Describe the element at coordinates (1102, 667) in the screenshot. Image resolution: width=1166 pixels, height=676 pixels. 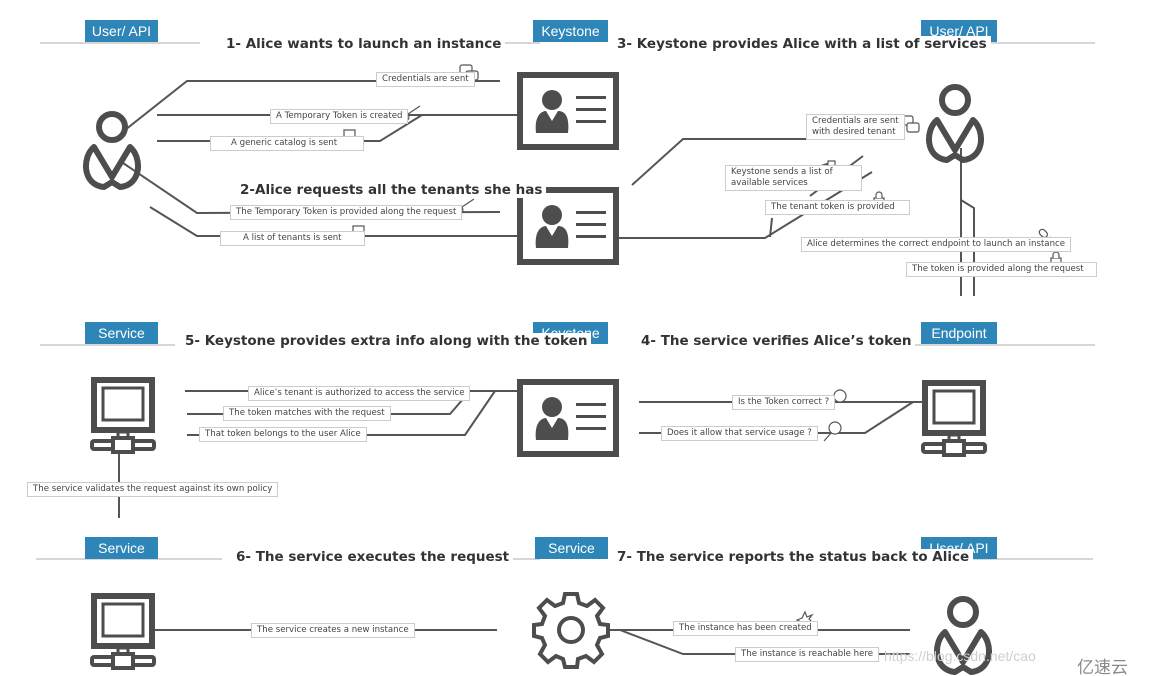
I see `yisu-logo: 亿速云` at that location.